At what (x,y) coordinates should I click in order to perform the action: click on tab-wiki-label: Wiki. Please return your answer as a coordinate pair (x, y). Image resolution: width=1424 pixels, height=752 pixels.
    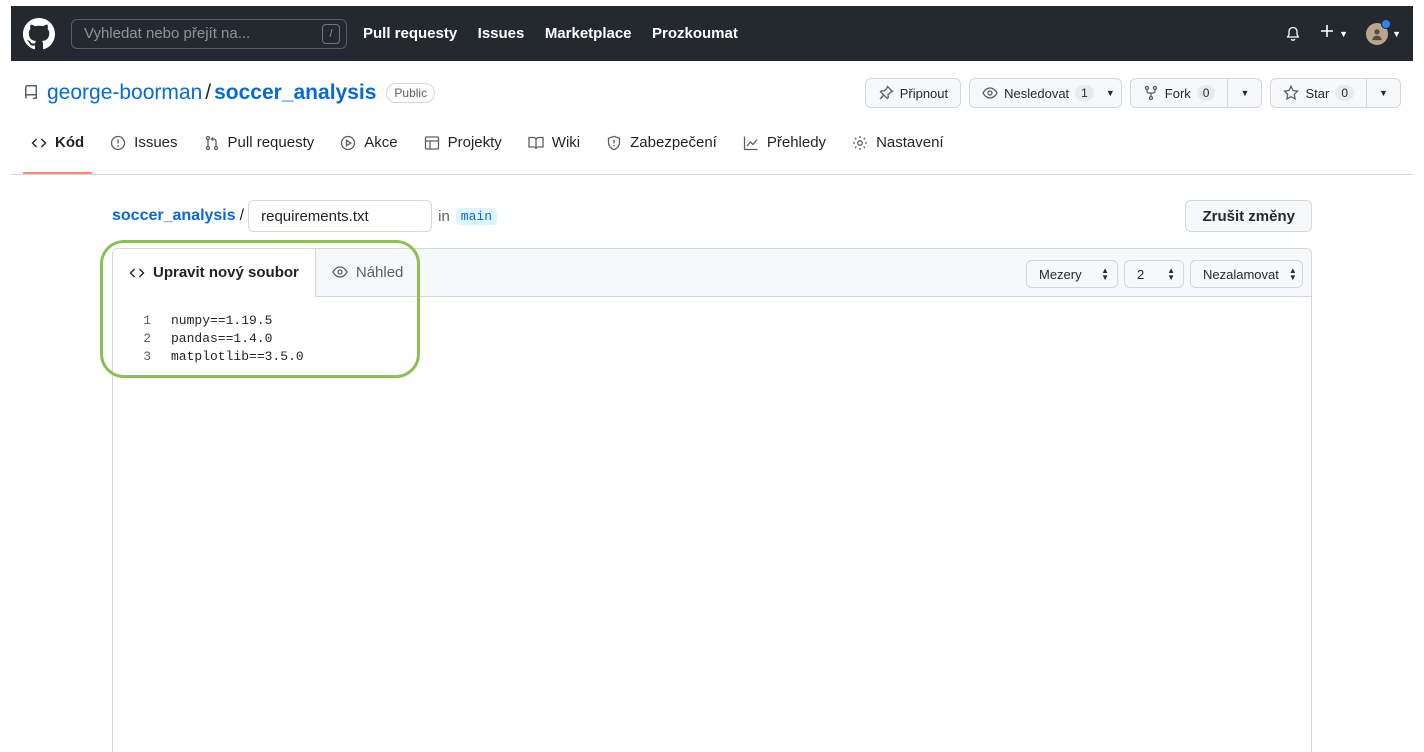
    Looking at the image, I should click on (566, 142).